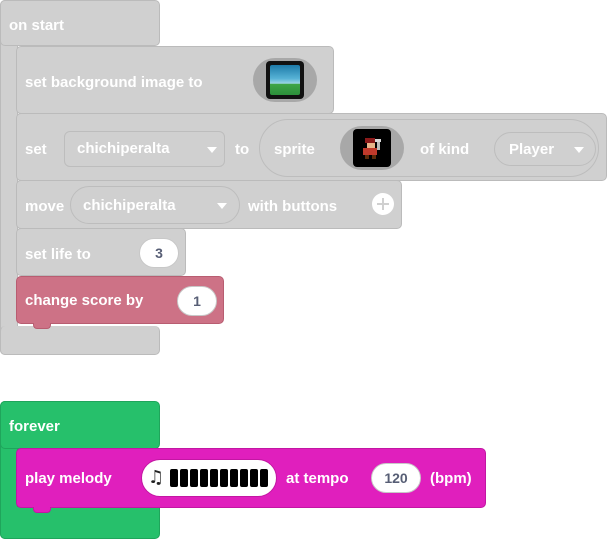  I want to click on kind-dropdown: Player, so click(545, 149).